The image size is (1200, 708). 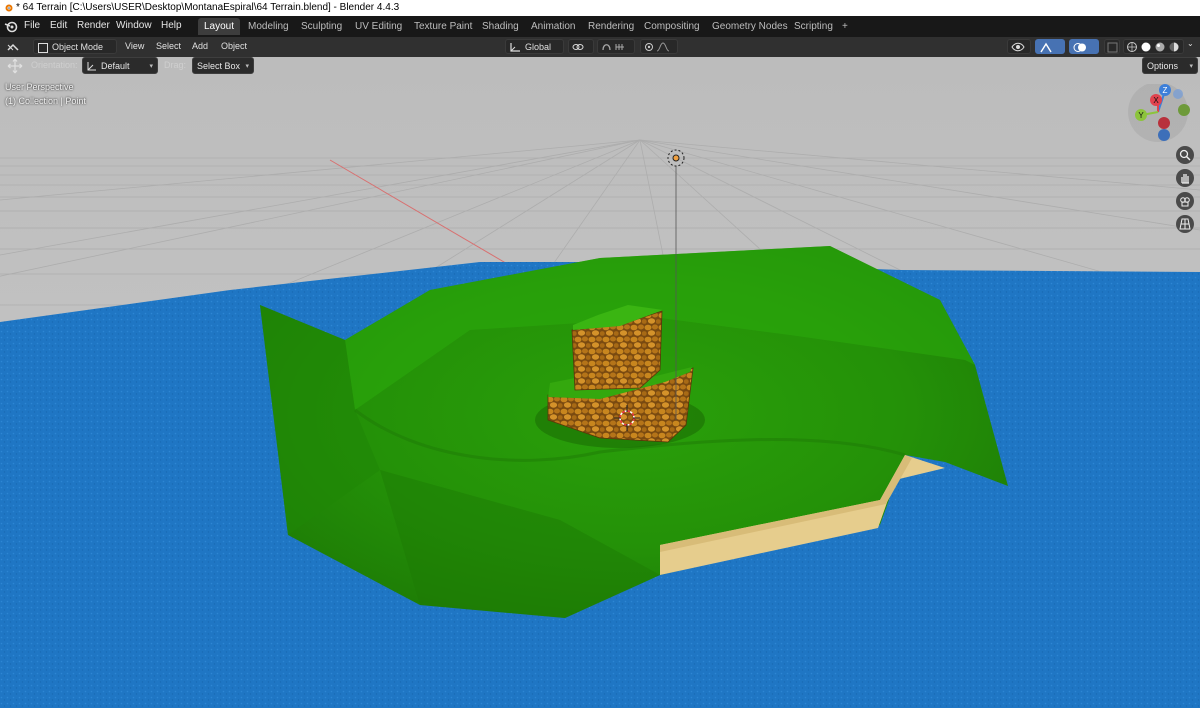 I want to click on blender-menu-icon, so click(x=11, y=27).